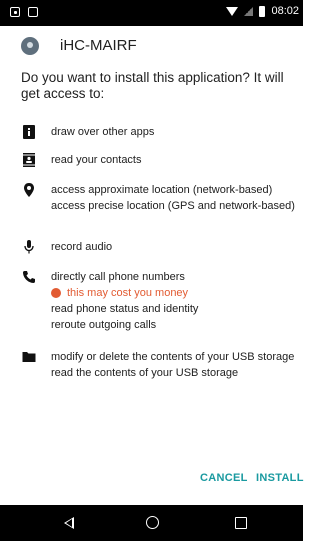 The width and height of the screenshot is (320, 541). What do you see at coordinates (96, 160) in the screenshot?
I see `permission-line: read your contacts` at bounding box center [96, 160].